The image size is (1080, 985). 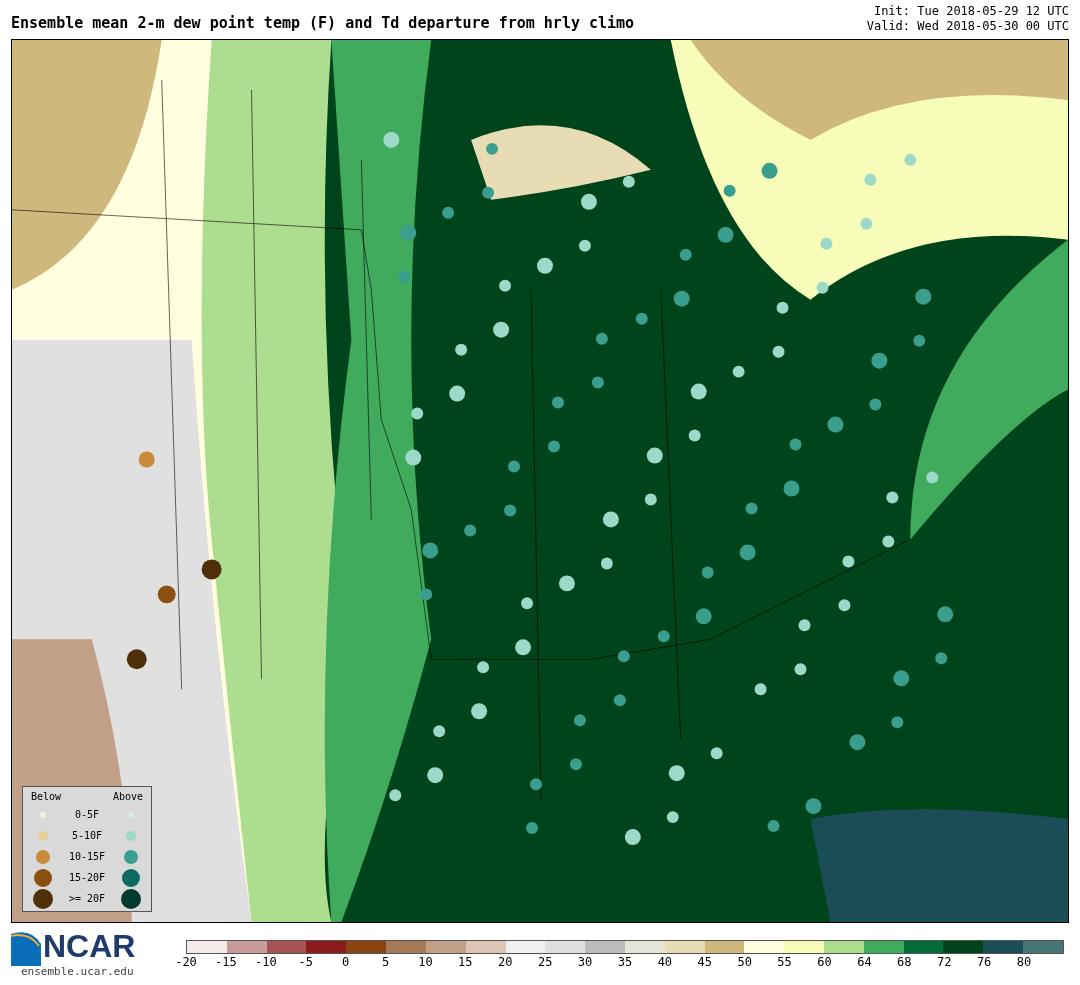 What do you see at coordinates (425, 962) in the screenshot?
I see `colorbar-tick-label: 10` at bounding box center [425, 962].